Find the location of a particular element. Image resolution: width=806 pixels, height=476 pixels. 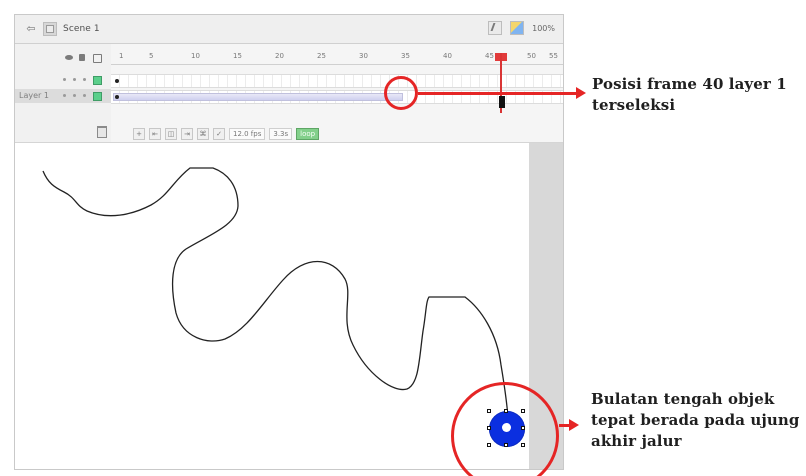

ruler-number: 25 is located at coordinates (321, 56).